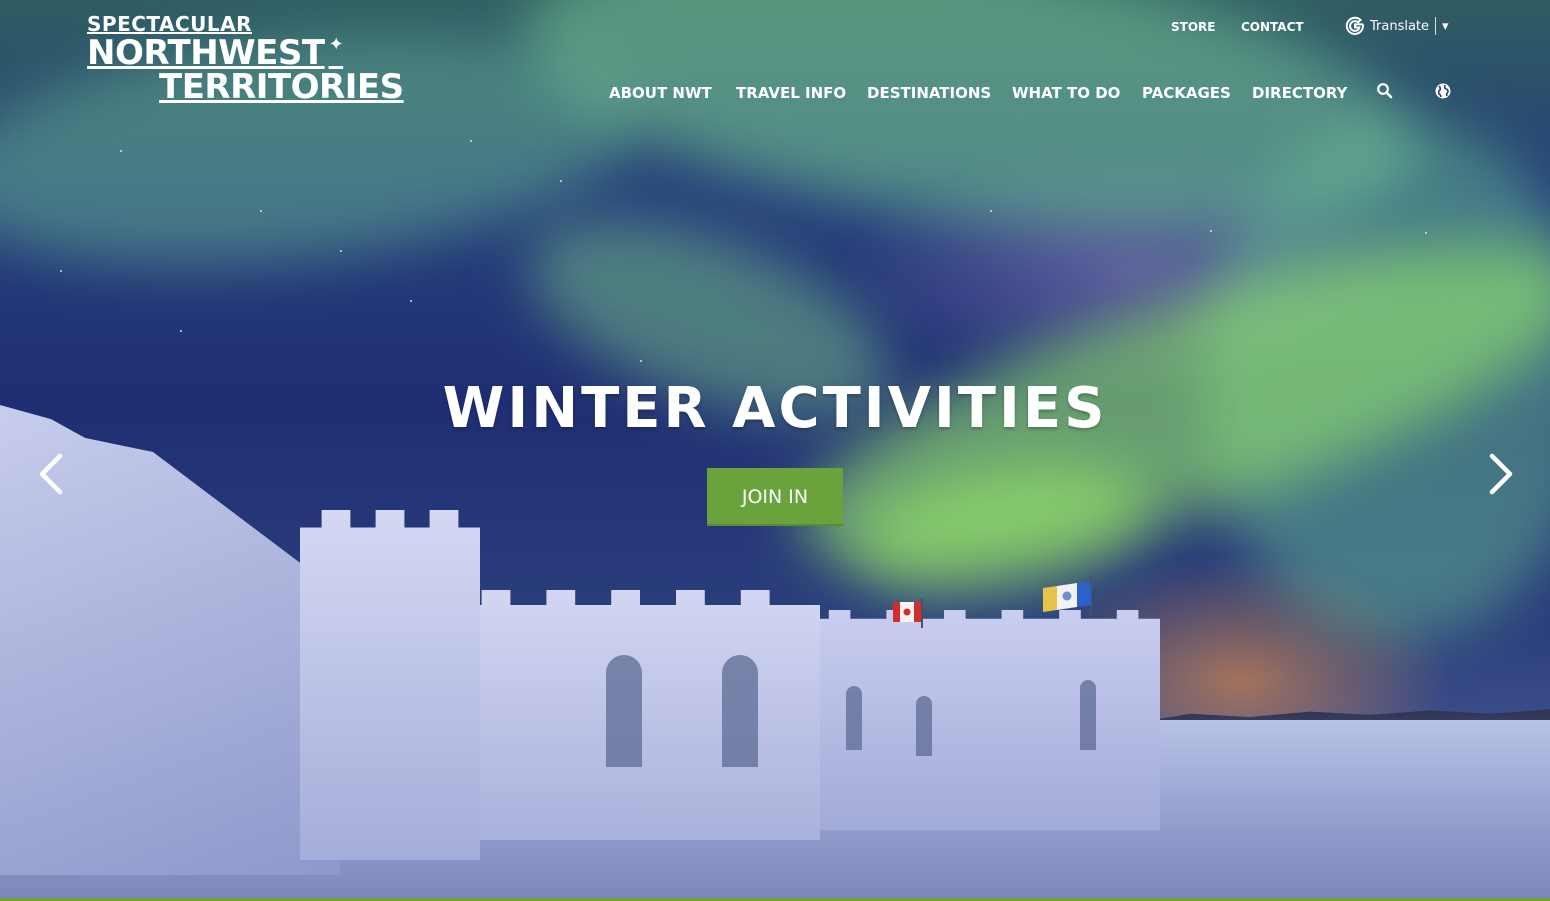 Image resolution: width=1550 pixels, height=901 pixels. What do you see at coordinates (791, 93) in the screenshot?
I see `nav-item-travel-info: TRAVEL INFO` at bounding box center [791, 93].